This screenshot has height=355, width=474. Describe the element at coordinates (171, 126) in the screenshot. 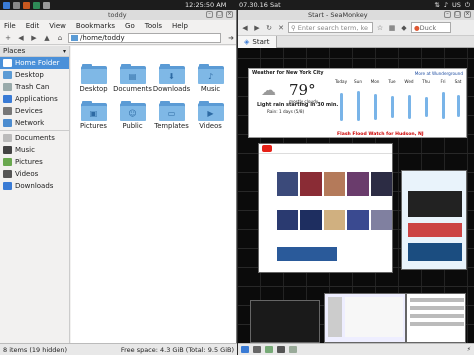

I see `folder-label: Templates` at that location.